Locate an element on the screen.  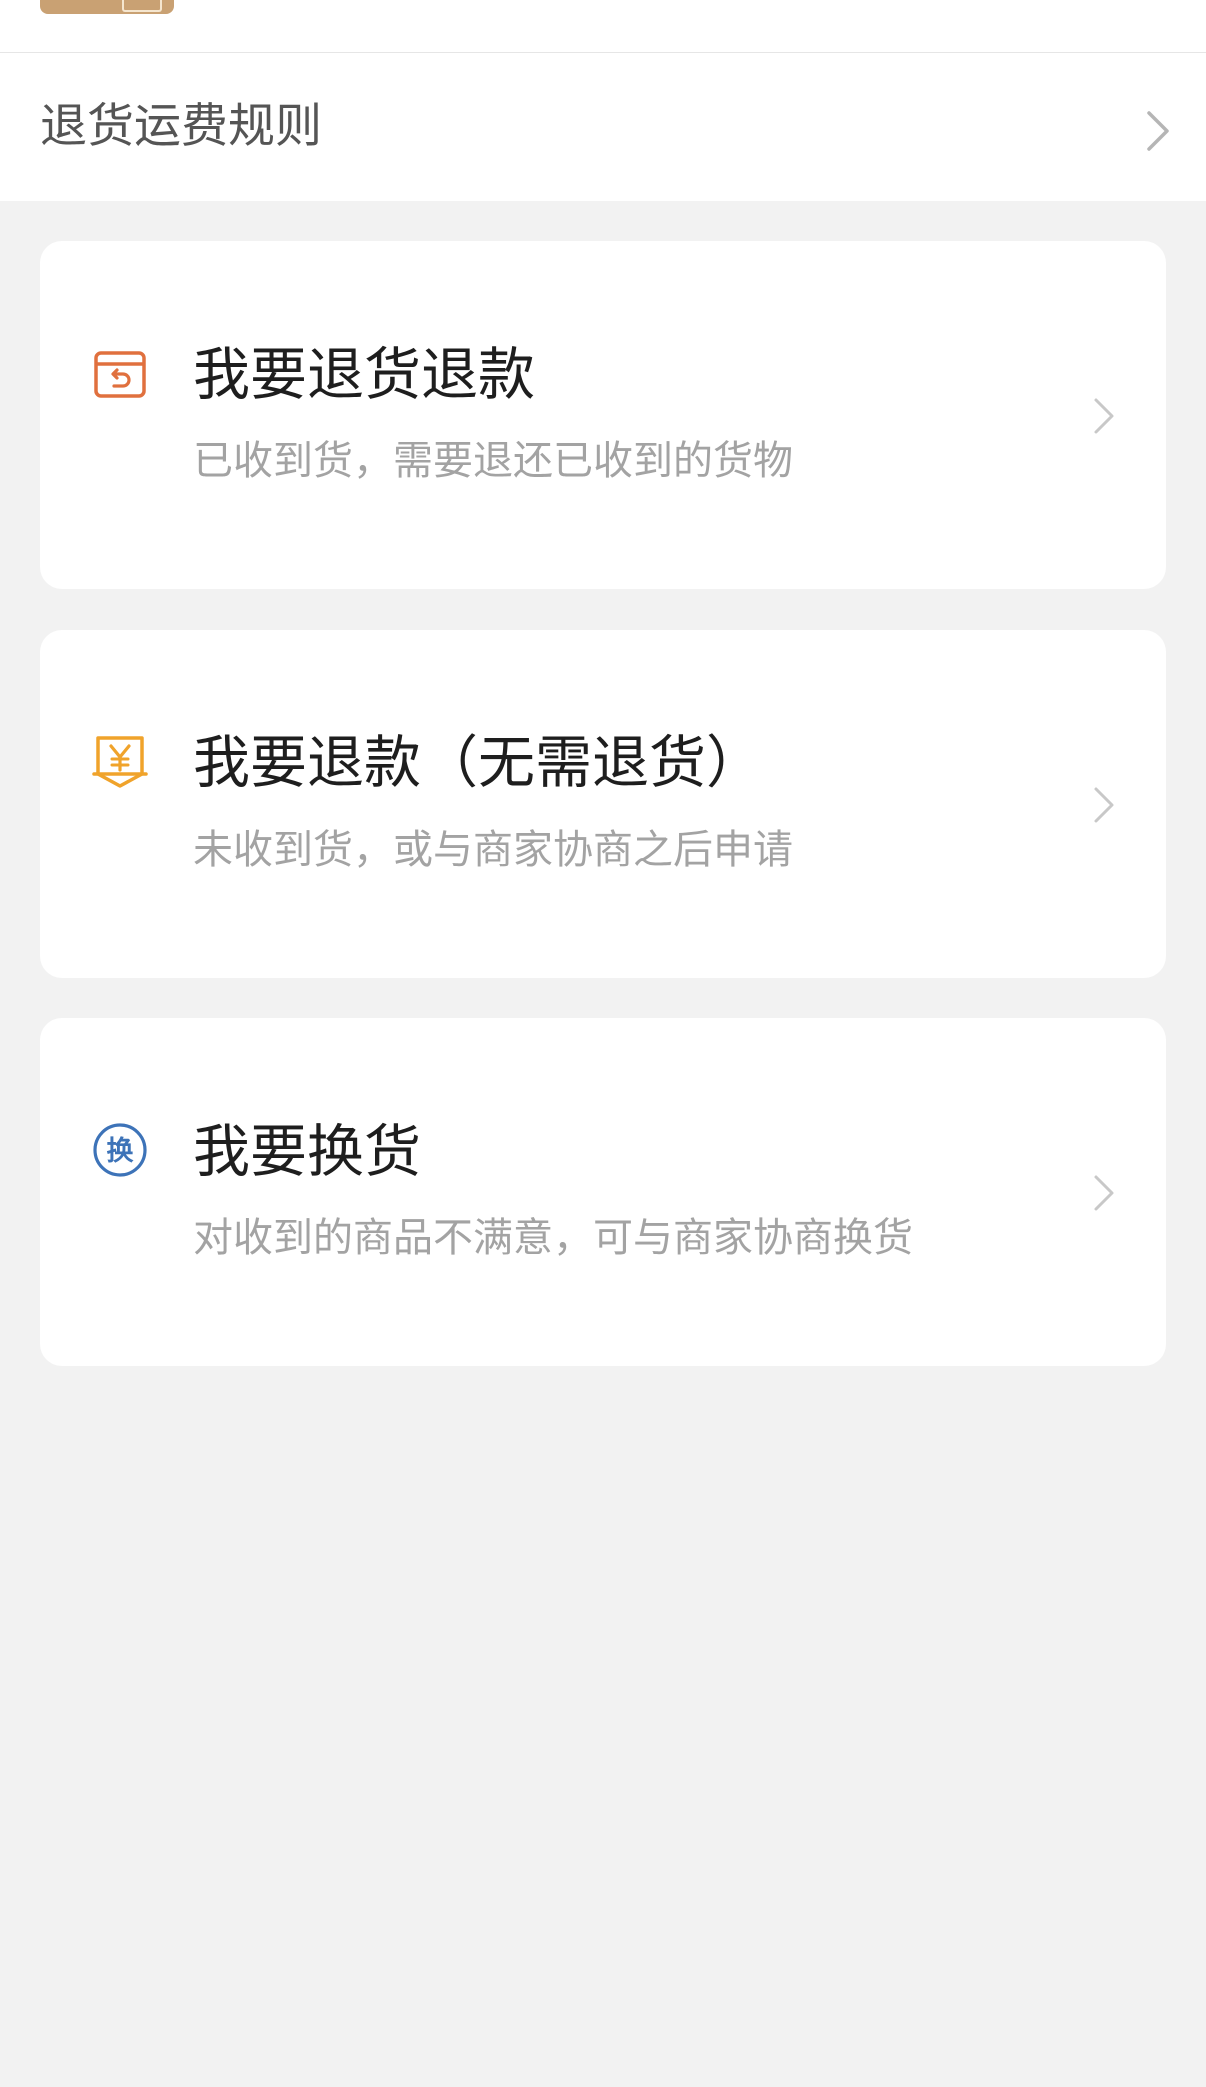
exchange-icon-label: 换 is located at coordinates (121, 1151).